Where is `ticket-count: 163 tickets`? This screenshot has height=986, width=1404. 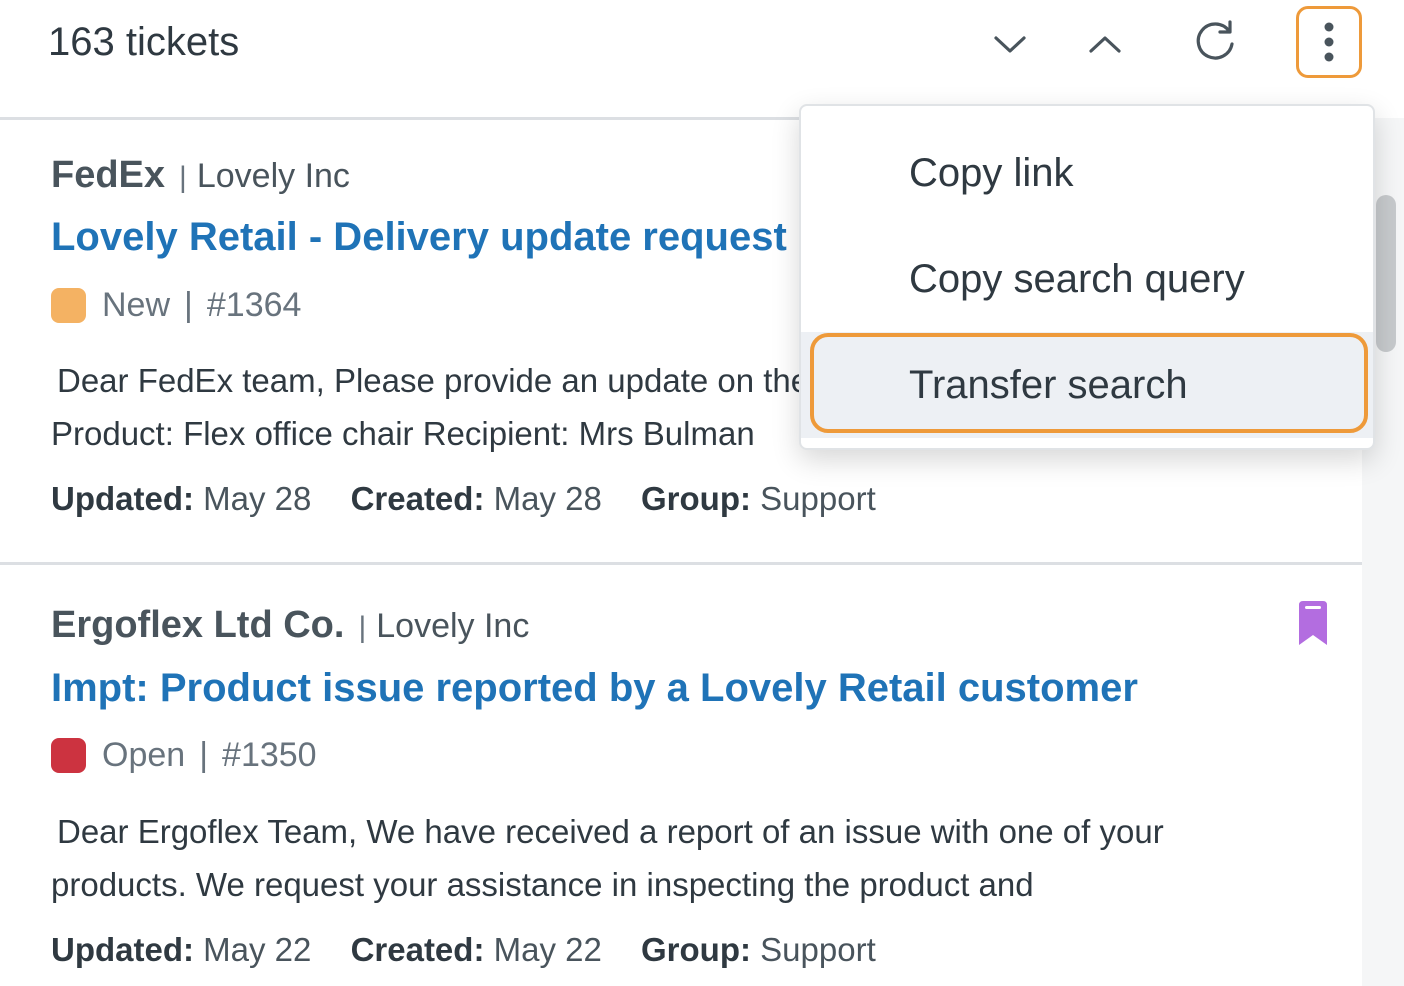 ticket-count: 163 tickets is located at coordinates (144, 42).